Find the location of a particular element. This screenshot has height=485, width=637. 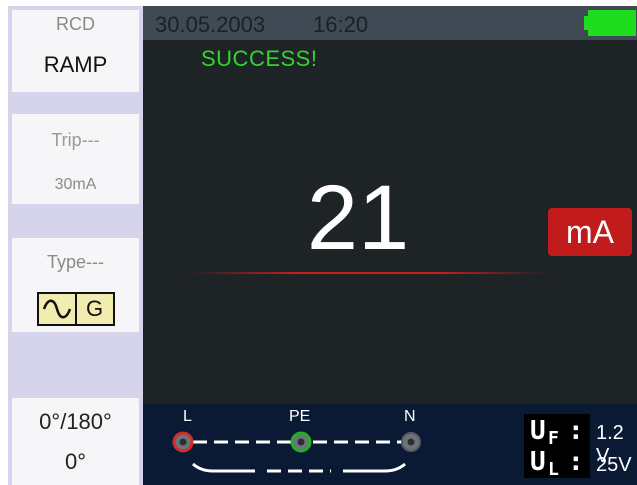

ul-colon: : is located at coordinates (576, 462).